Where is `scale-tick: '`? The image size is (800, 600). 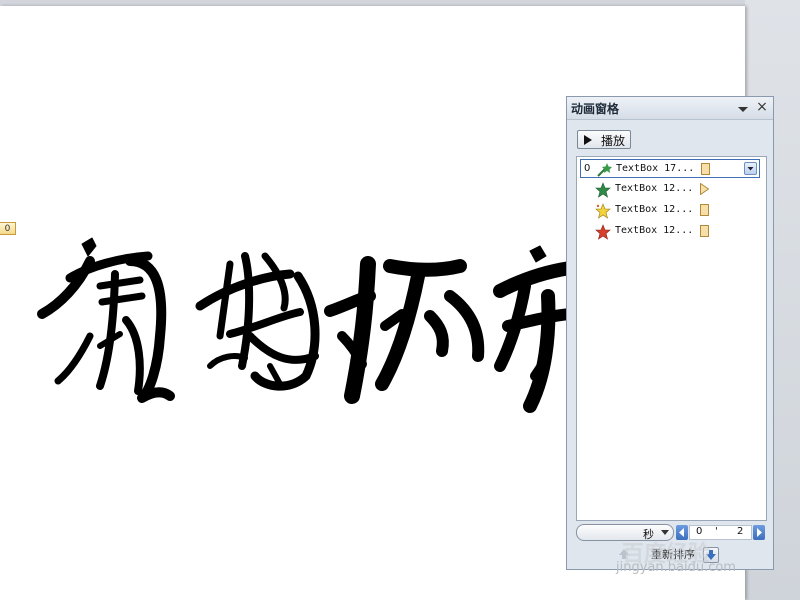 scale-tick: ' is located at coordinates (716, 531).